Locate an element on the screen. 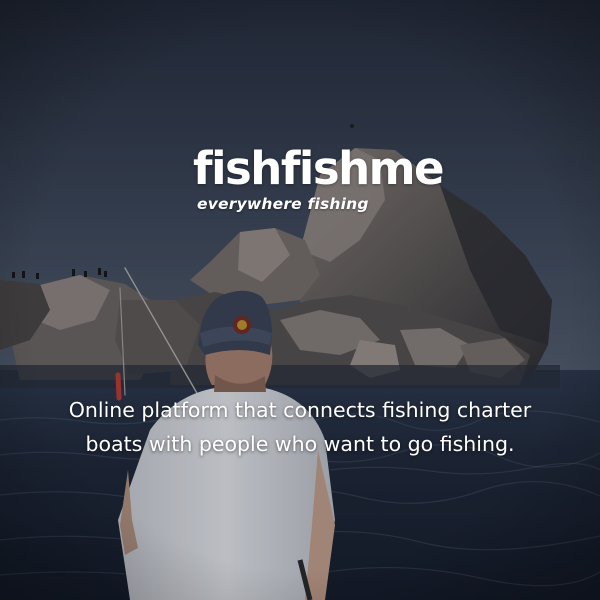  brand-name: fishfishme is located at coordinates (319, 168).